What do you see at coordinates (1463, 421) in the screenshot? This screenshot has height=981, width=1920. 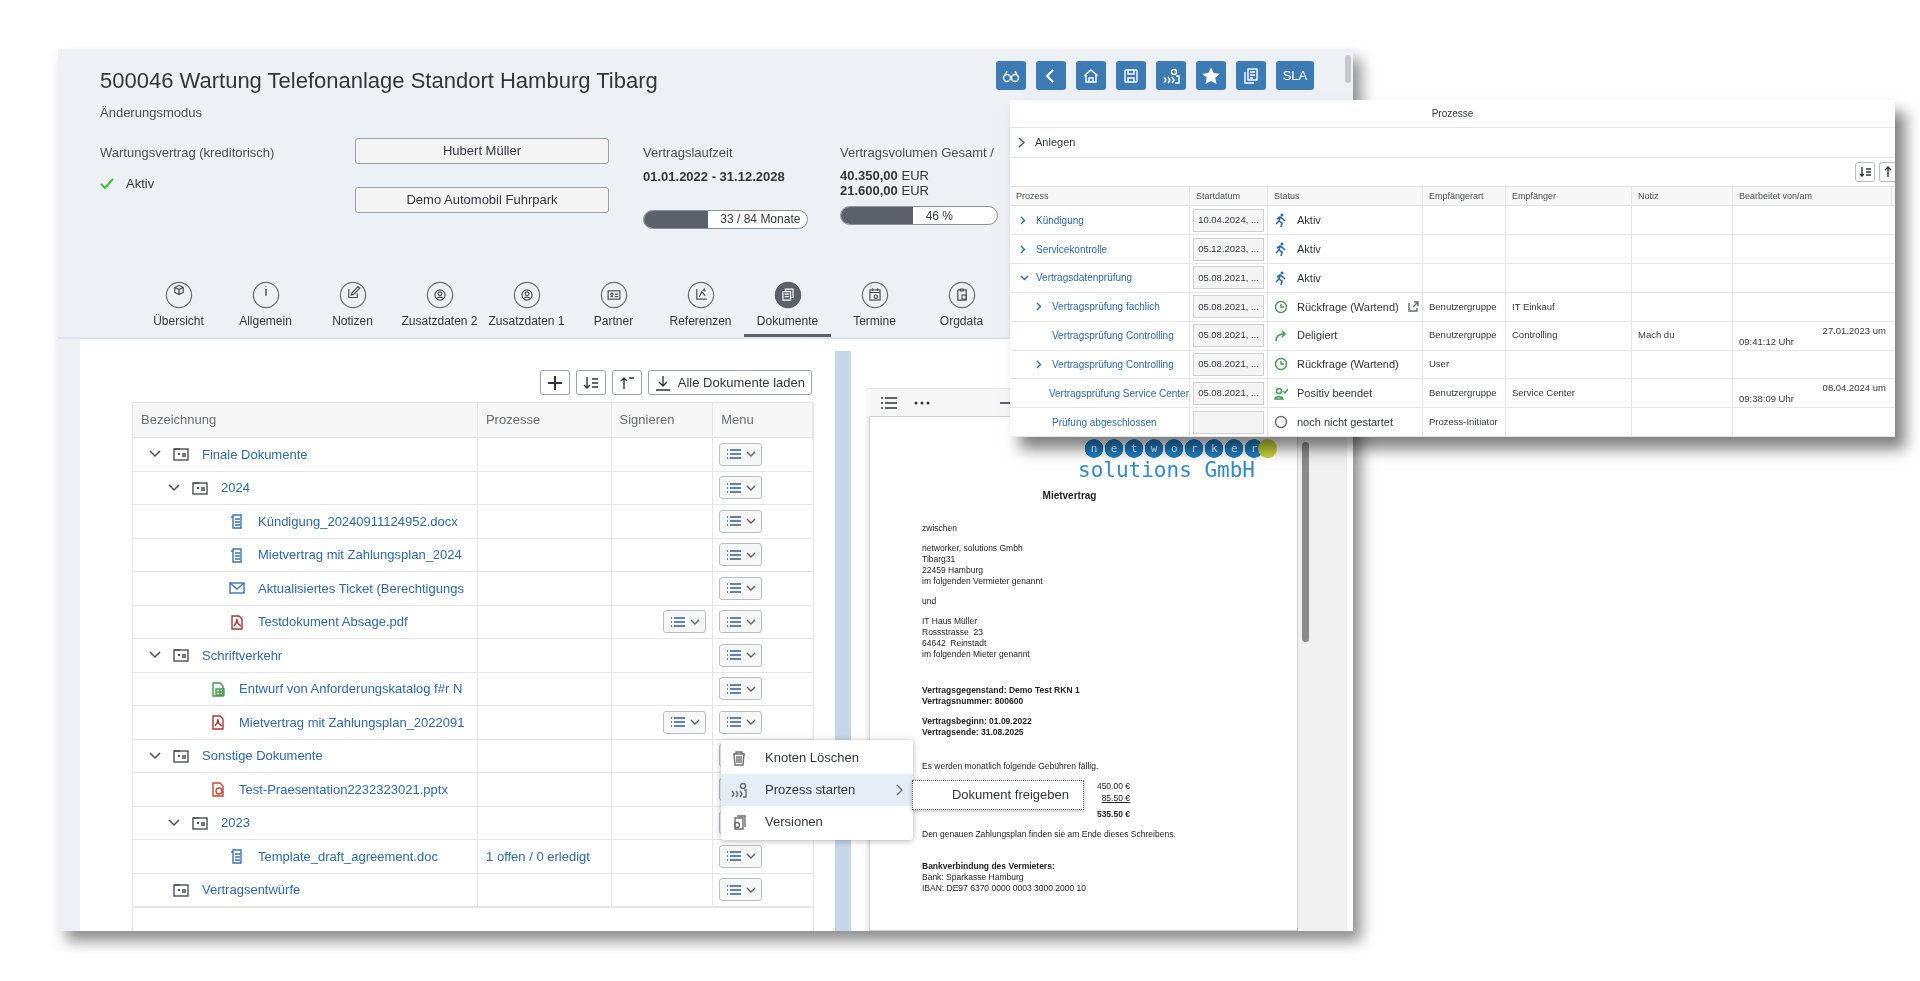 I see `table-cell-text: Prozess-Initiator` at bounding box center [1463, 421].